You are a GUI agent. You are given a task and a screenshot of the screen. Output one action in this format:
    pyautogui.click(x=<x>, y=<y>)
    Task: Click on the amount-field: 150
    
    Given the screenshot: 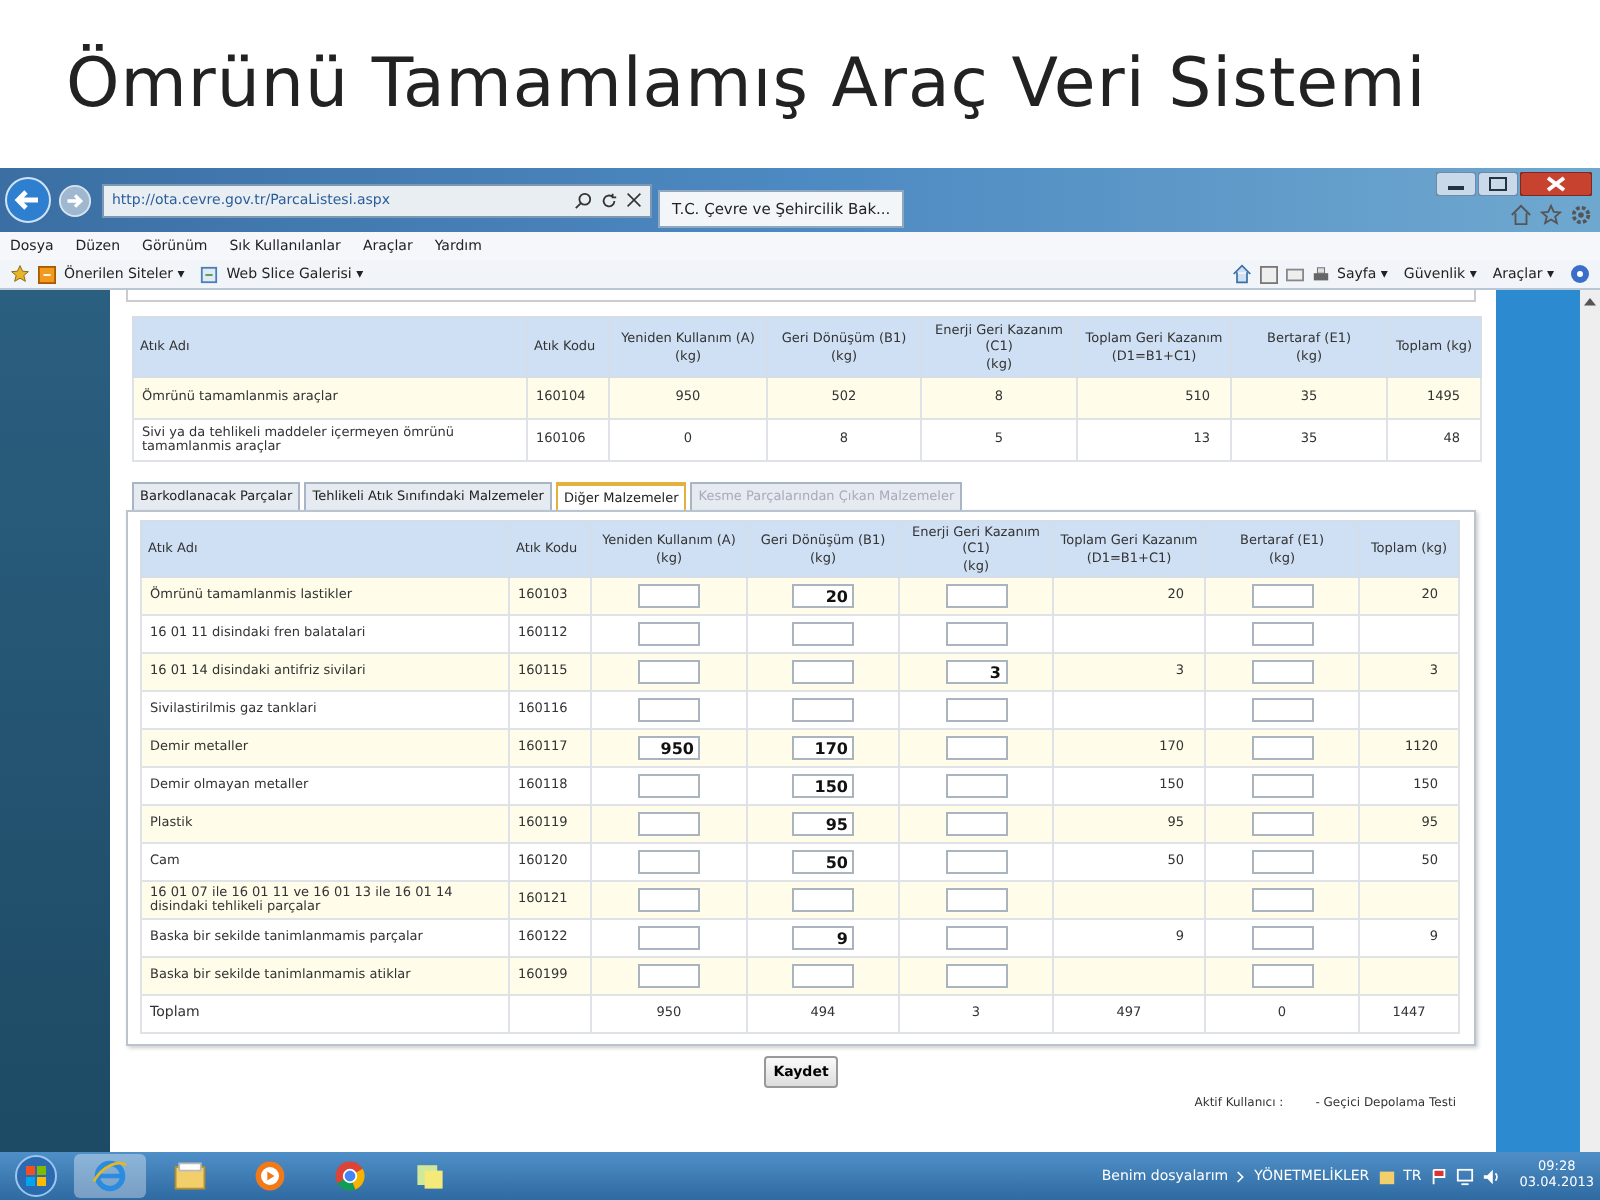 What is the action you would take?
    pyautogui.click(x=823, y=786)
    